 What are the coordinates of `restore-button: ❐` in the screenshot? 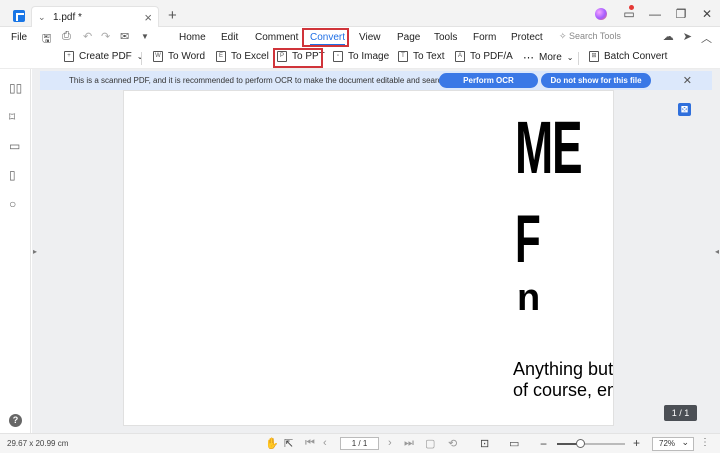 It's located at (681, 14).